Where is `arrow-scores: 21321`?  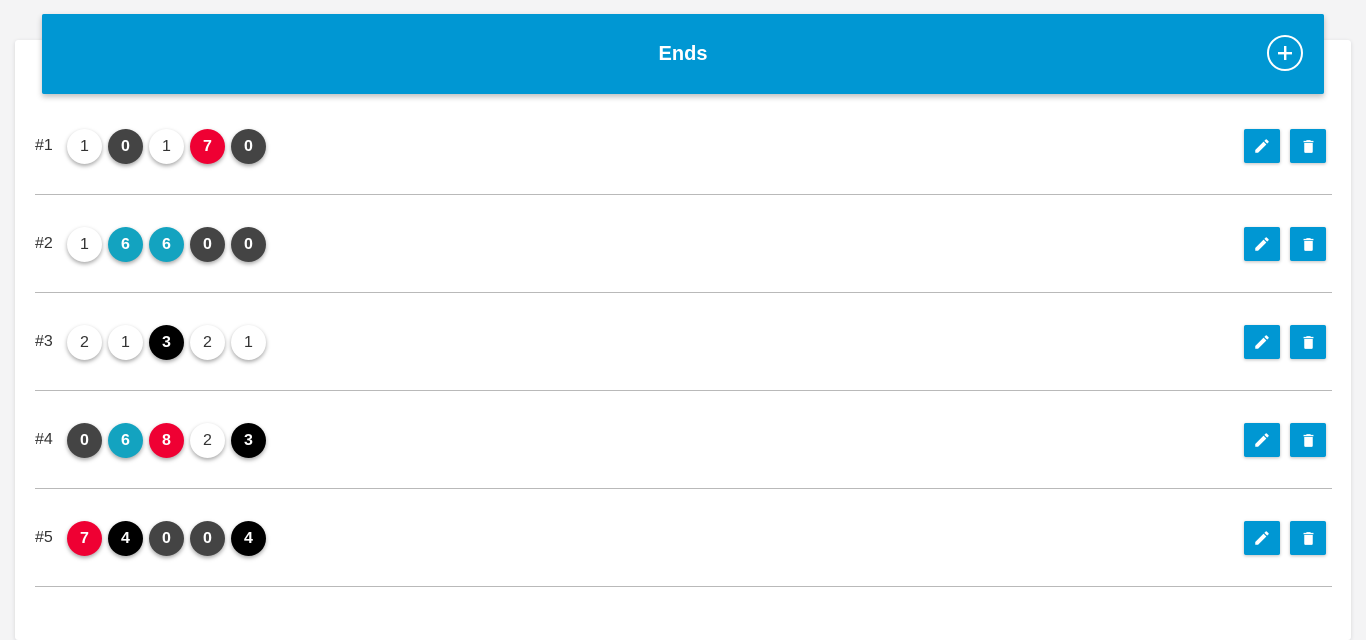
arrow-scores: 21321 is located at coordinates (166, 342).